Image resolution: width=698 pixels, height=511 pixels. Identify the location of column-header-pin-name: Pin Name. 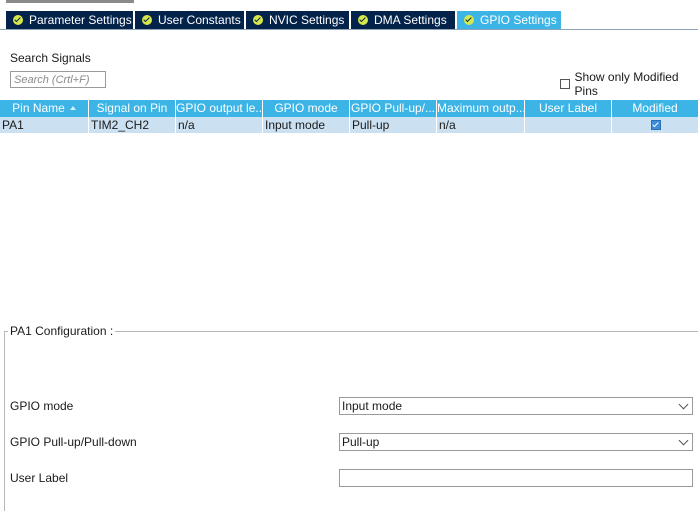
(44, 108).